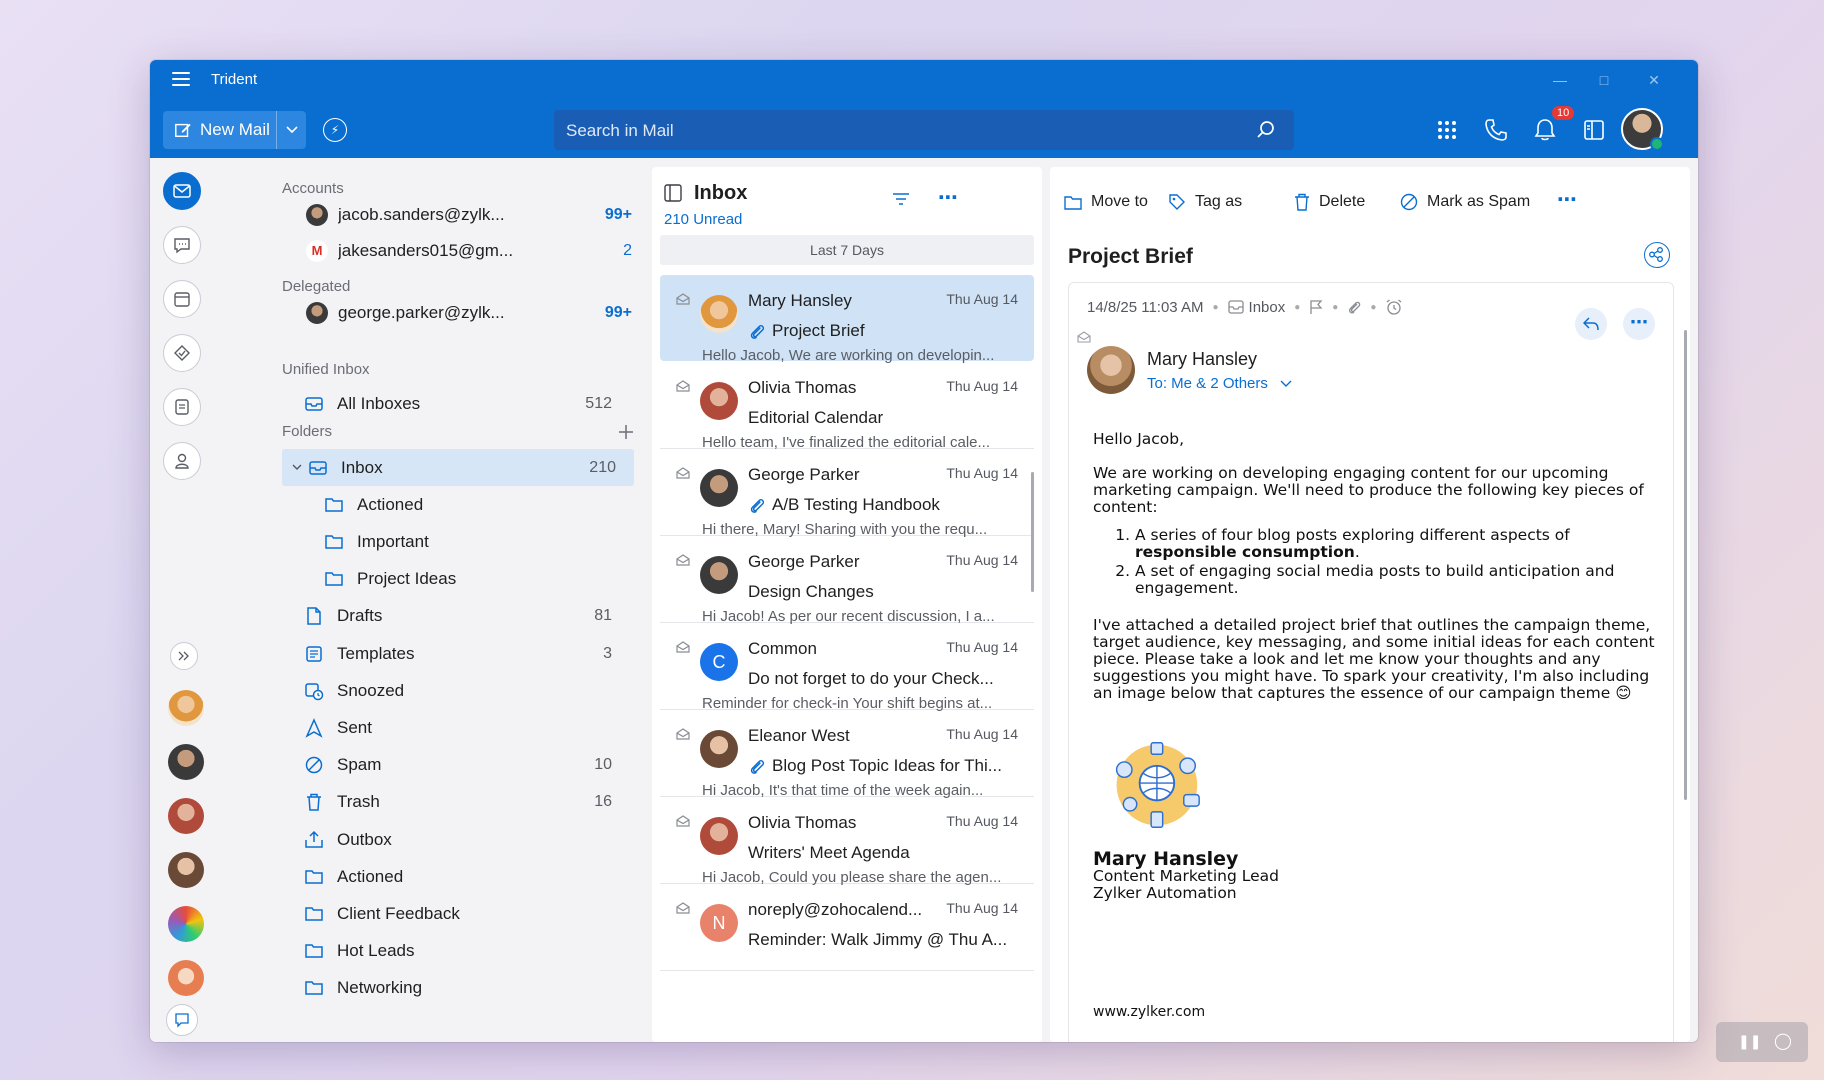 This screenshot has height=1080, width=1824. What do you see at coordinates (314, 803) in the screenshot?
I see `trash-icon` at bounding box center [314, 803].